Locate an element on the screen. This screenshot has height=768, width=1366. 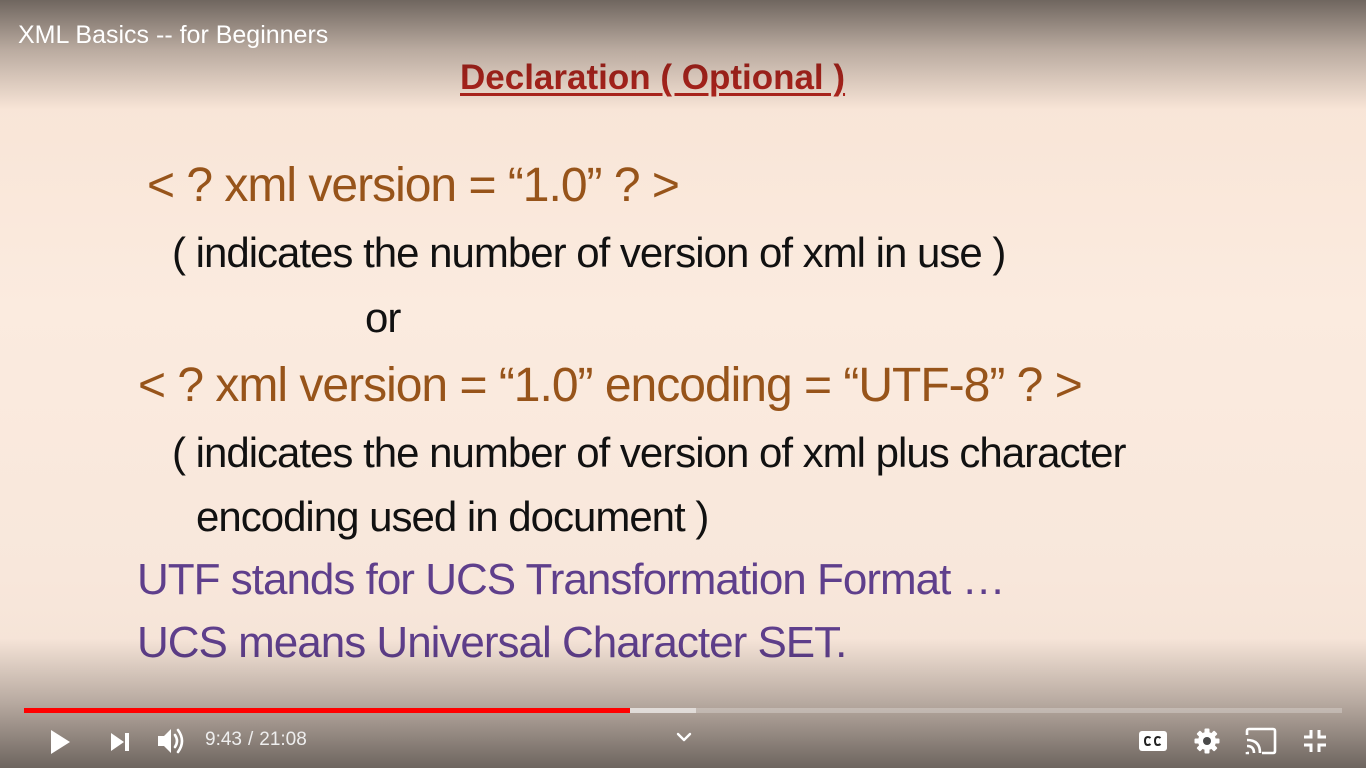
next-icon is located at coordinates (120, 742).